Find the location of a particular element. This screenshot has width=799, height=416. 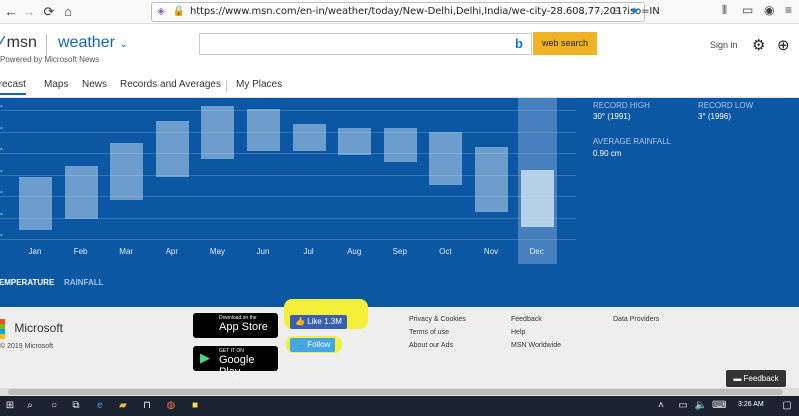

month-label: Sep is located at coordinates (400, 251).